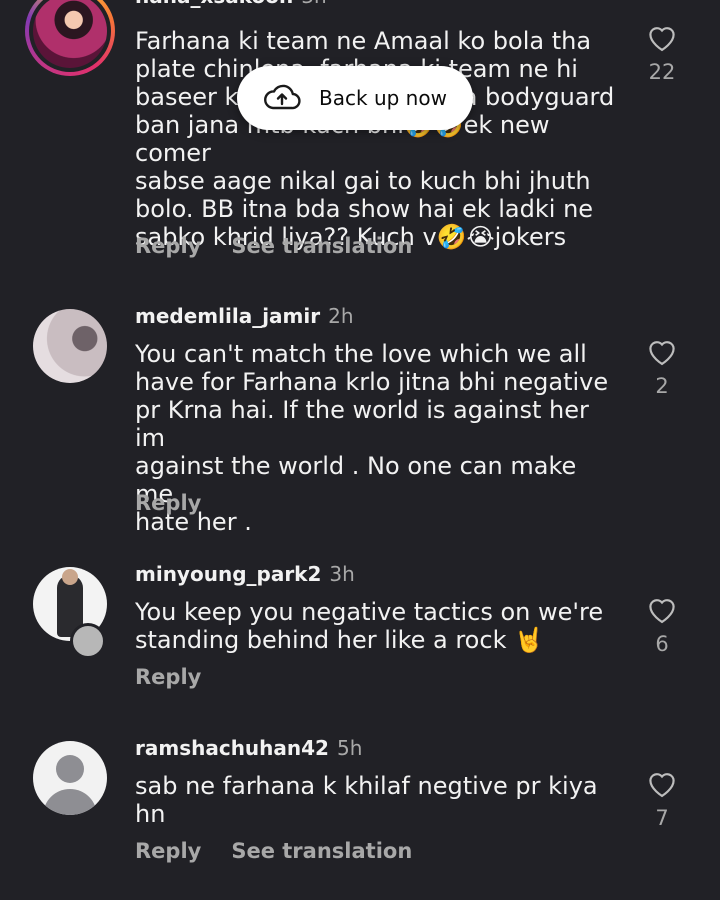 The width and height of the screenshot is (720, 900). Describe the element at coordinates (244, 316) in the screenshot. I see `comment-username: medemlila_jamir 2h` at that location.